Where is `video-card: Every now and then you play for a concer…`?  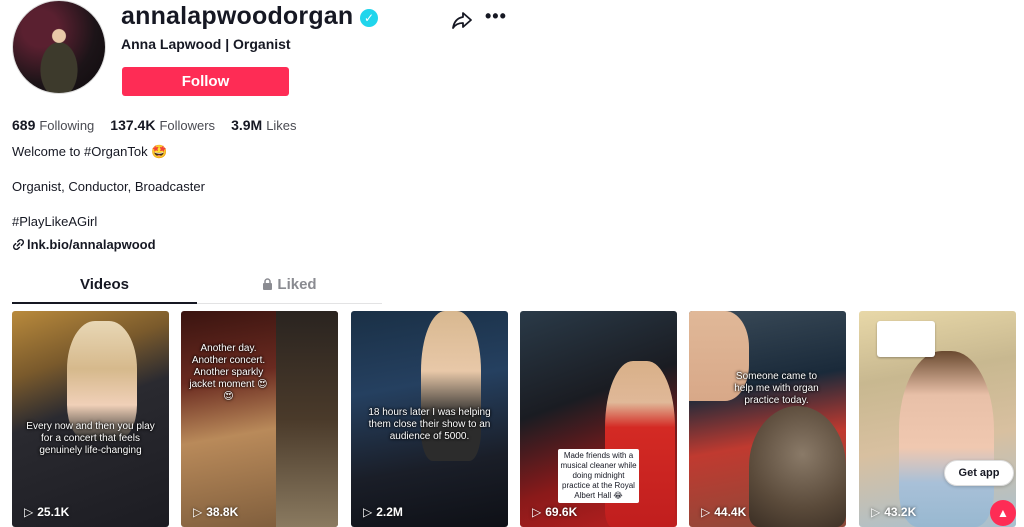 video-card: Every now and then you play for a concer… is located at coordinates (90, 419).